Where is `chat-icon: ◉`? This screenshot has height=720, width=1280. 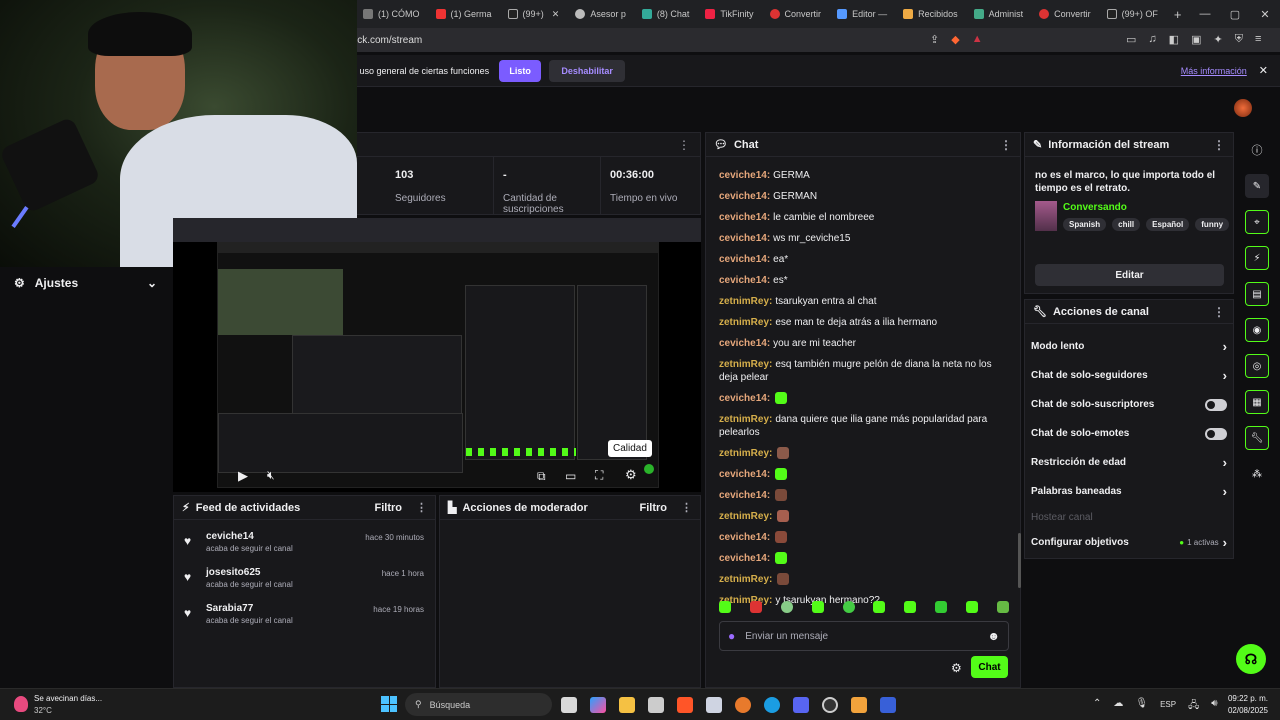 chat-icon: ◉ is located at coordinates (1257, 330).